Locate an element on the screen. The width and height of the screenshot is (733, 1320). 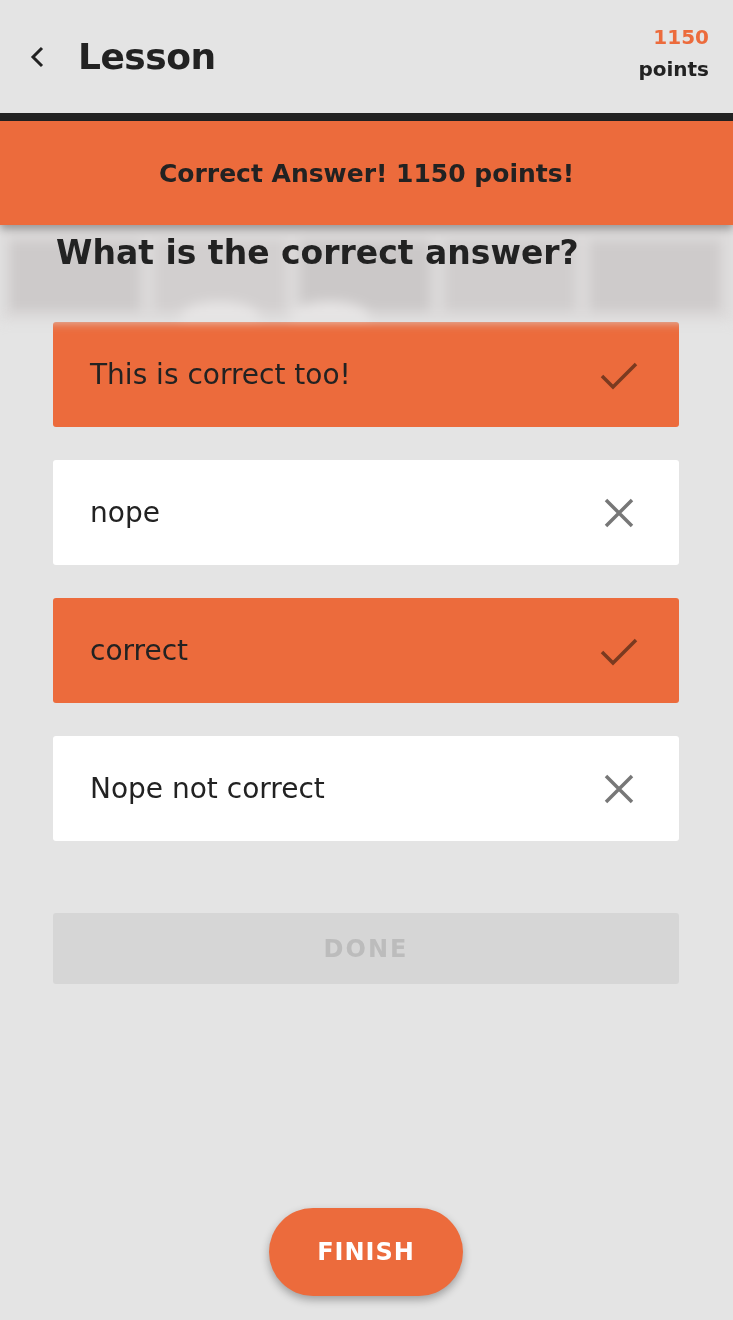
correct-answer-option: correct is located at coordinates (366, 650).